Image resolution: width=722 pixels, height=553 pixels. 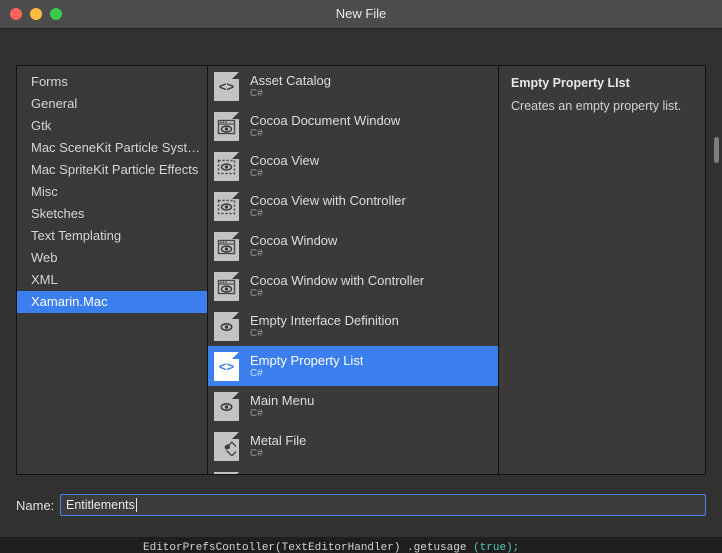 I want to click on category-item-xml: XML, so click(x=112, y=280).